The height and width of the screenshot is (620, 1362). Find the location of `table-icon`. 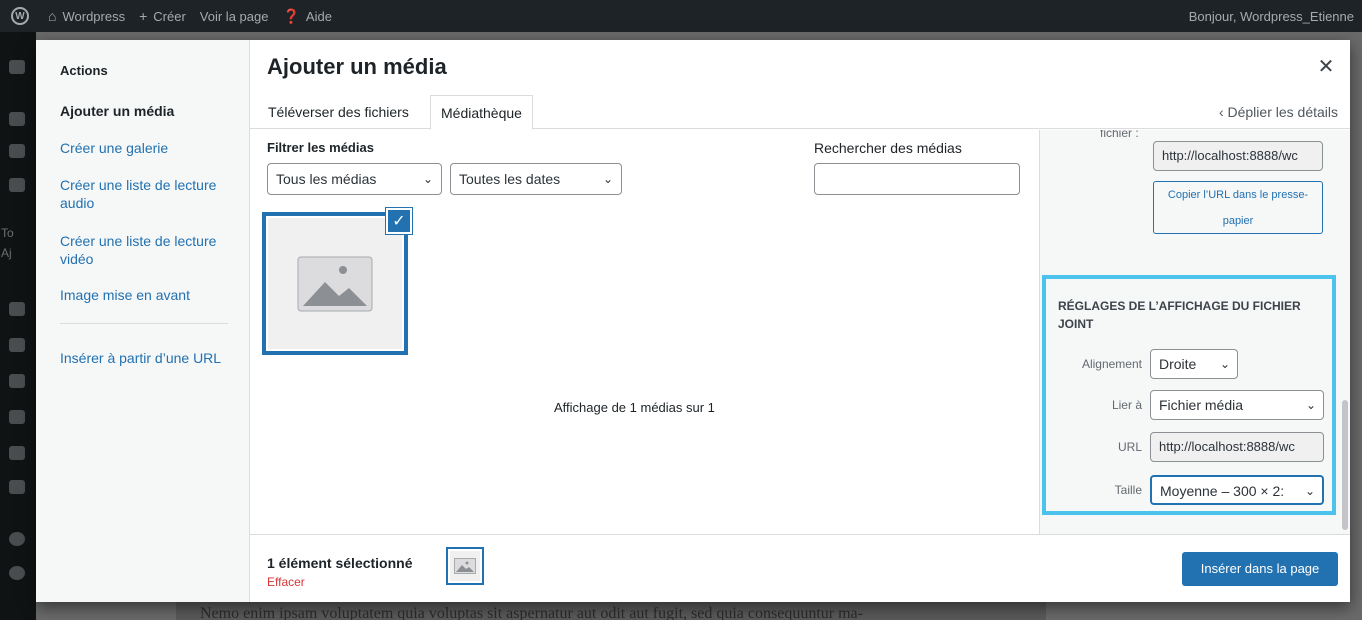

table-icon is located at coordinates (17, 487).